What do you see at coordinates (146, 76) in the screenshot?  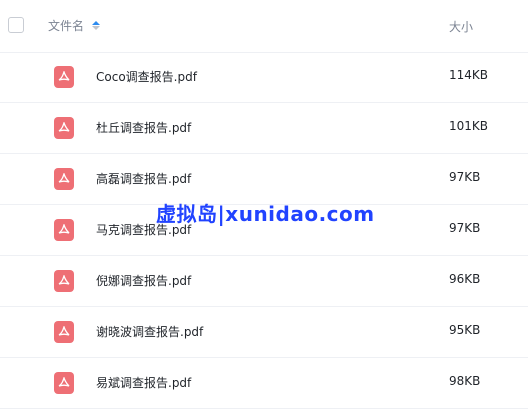 I see `file-name: Coco调查报告.pdf` at bounding box center [146, 76].